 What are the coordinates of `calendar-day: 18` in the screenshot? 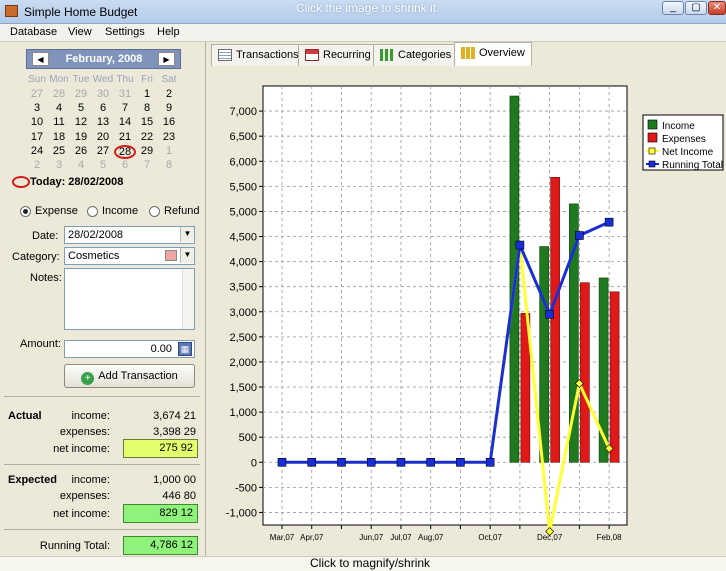 It's located at (59, 138).